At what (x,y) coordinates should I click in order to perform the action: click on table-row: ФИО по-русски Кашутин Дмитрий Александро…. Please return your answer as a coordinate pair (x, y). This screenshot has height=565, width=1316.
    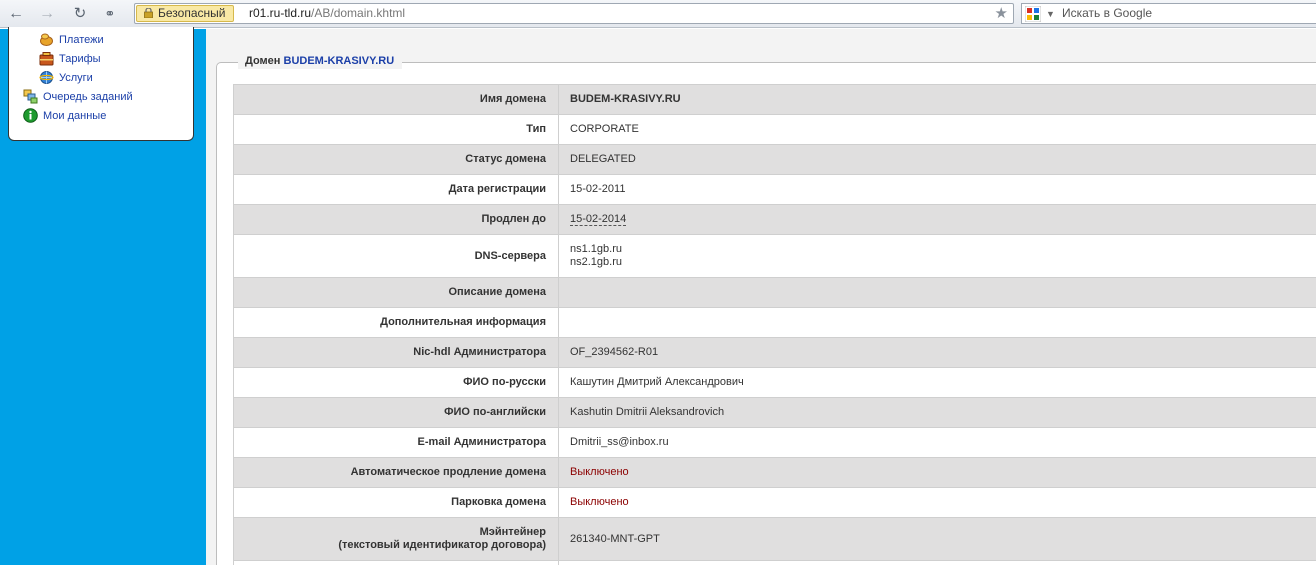
    Looking at the image, I should click on (774, 382).